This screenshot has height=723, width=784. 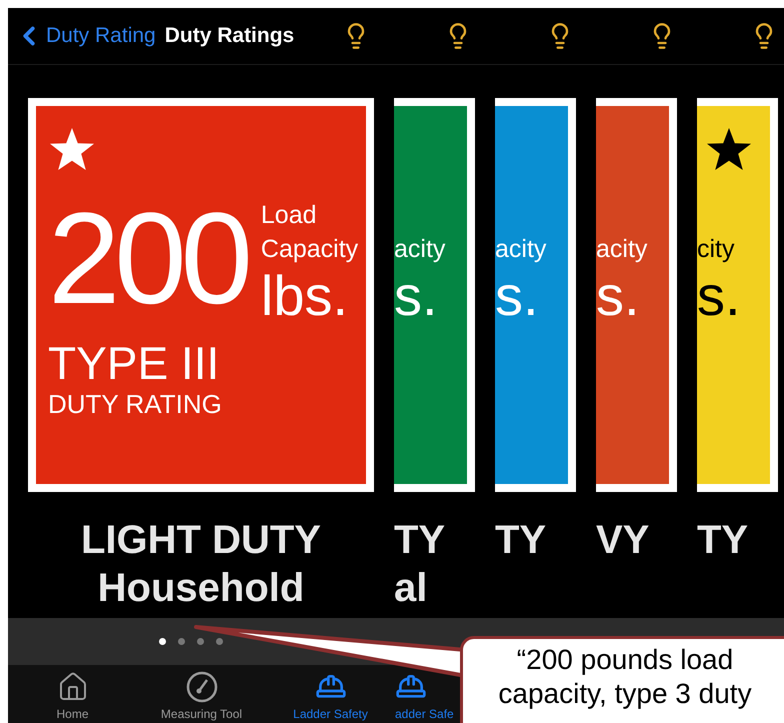 What do you see at coordinates (229, 36) in the screenshot?
I see `screen-title: Duty Ratings` at bounding box center [229, 36].